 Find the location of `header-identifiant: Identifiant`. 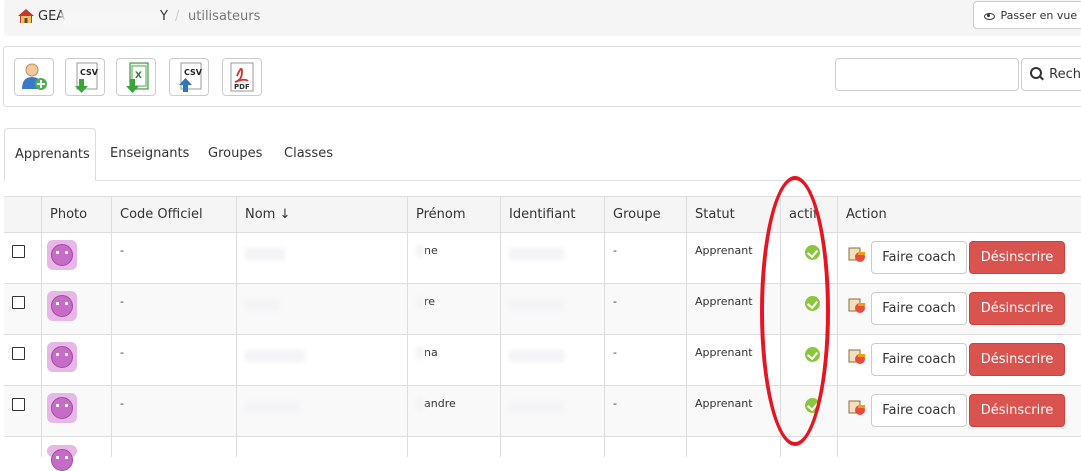

header-identifiant: Identifiant is located at coordinates (552, 215).